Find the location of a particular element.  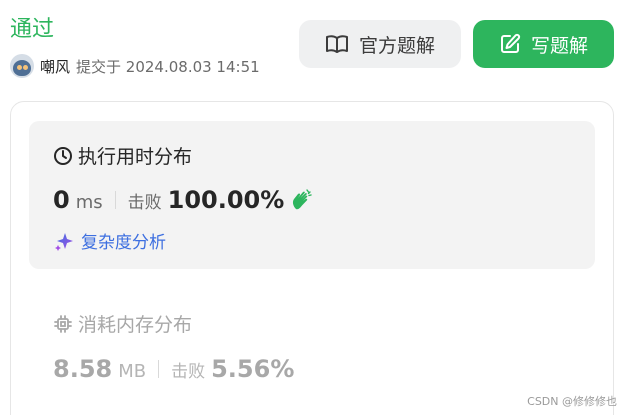

complexity-analysis-label: 复杂度分析 is located at coordinates (123, 243).